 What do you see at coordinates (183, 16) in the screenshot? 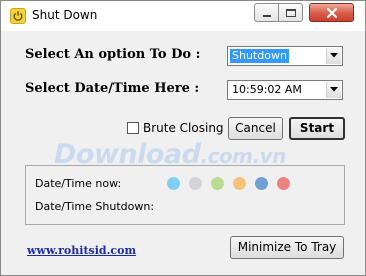
I see `title-bar: Shut Down` at bounding box center [183, 16].